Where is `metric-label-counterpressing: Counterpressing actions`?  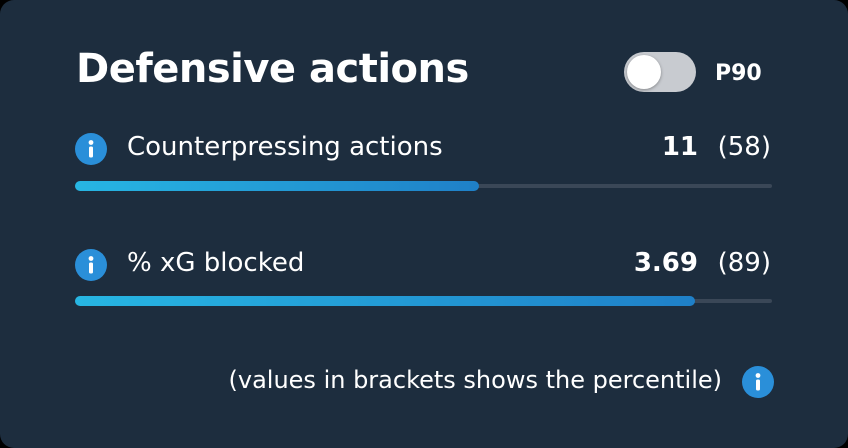
metric-label-counterpressing: Counterpressing actions is located at coordinates (285, 147).